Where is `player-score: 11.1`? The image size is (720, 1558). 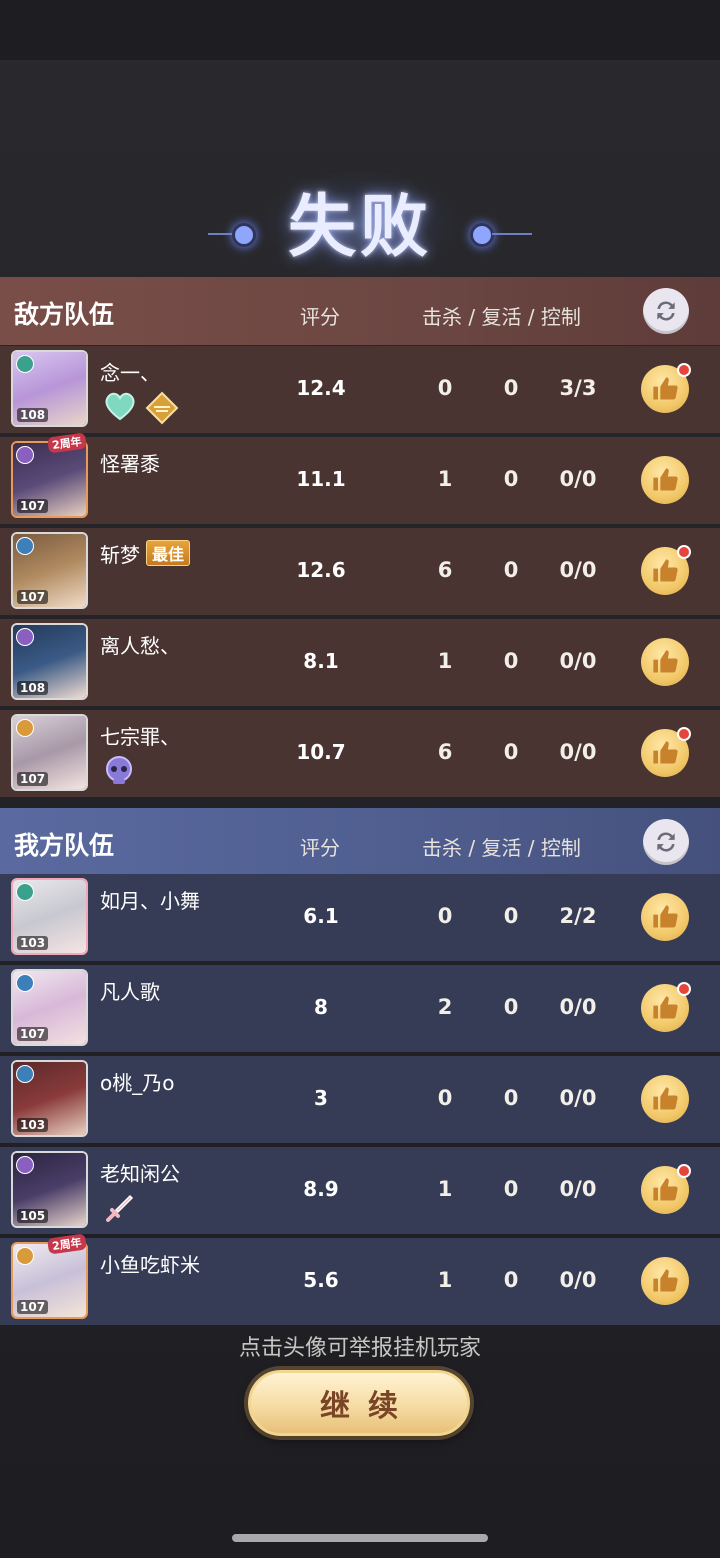
player-score: 11.1 is located at coordinates (321, 479).